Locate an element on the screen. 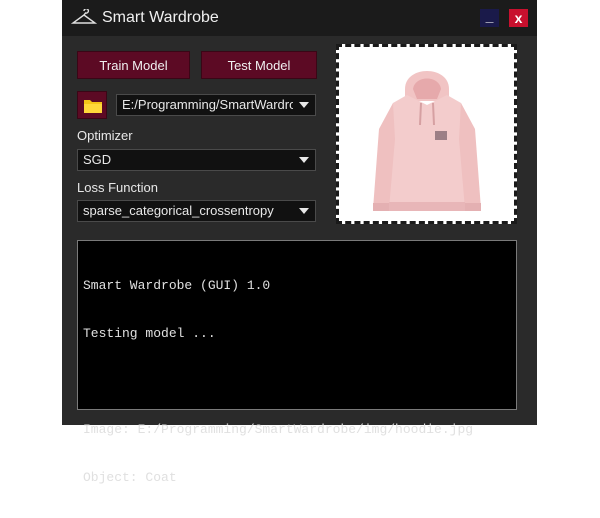  hoodie-image is located at coordinates (427, 141).